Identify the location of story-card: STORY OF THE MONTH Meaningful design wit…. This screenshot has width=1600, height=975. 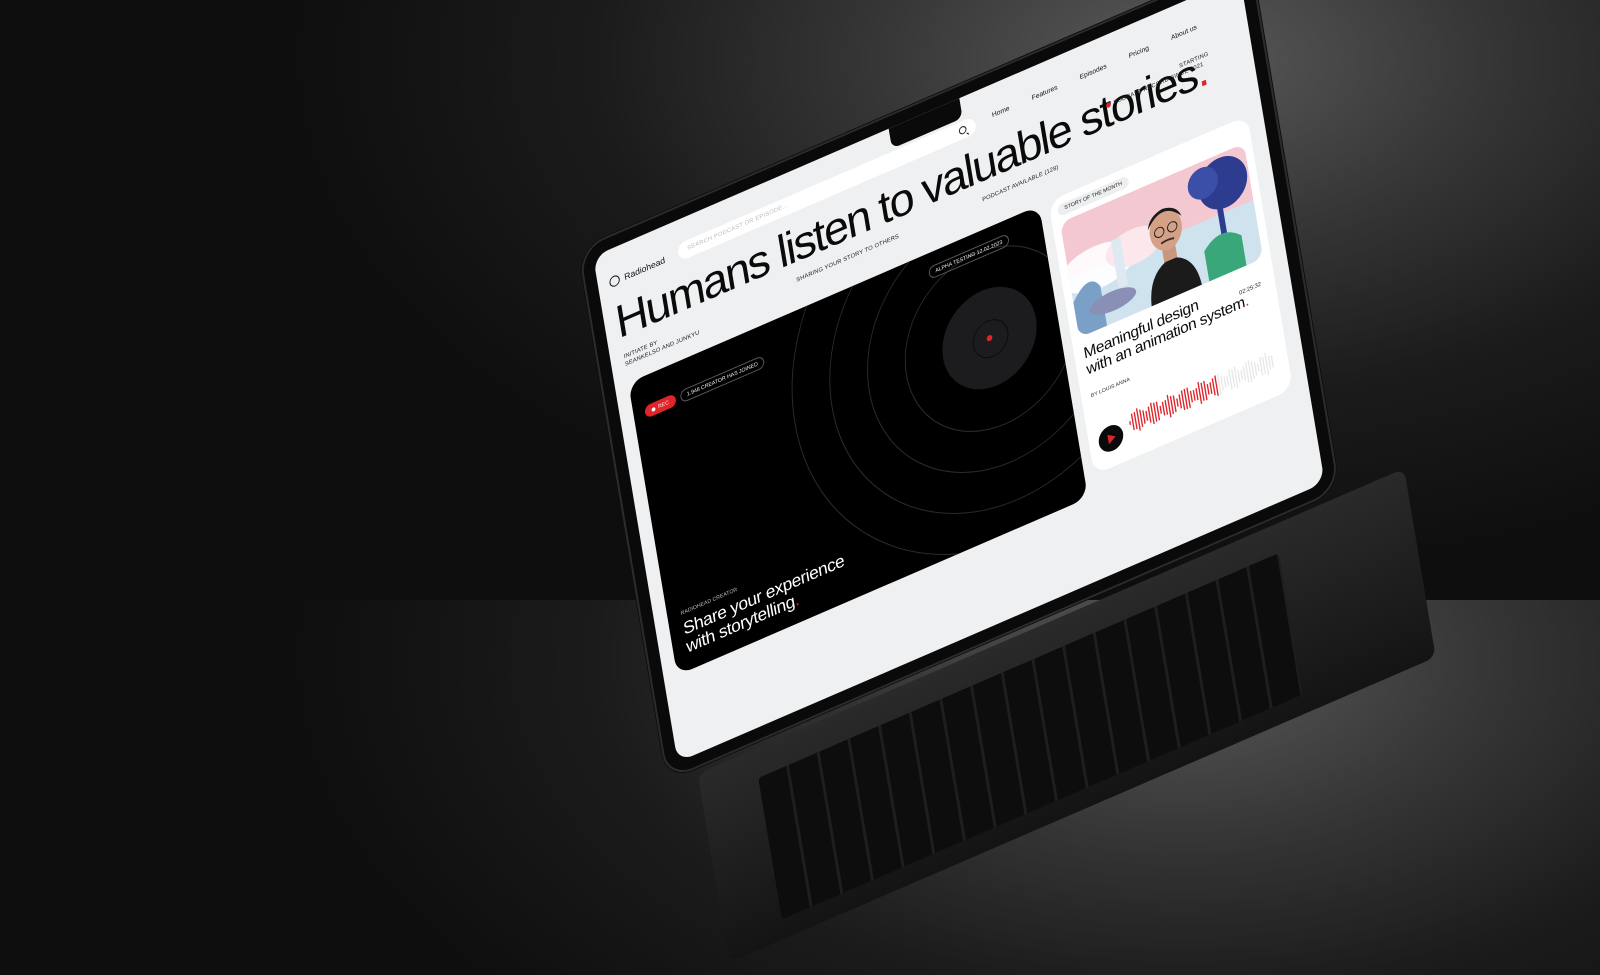
(1171, 295).